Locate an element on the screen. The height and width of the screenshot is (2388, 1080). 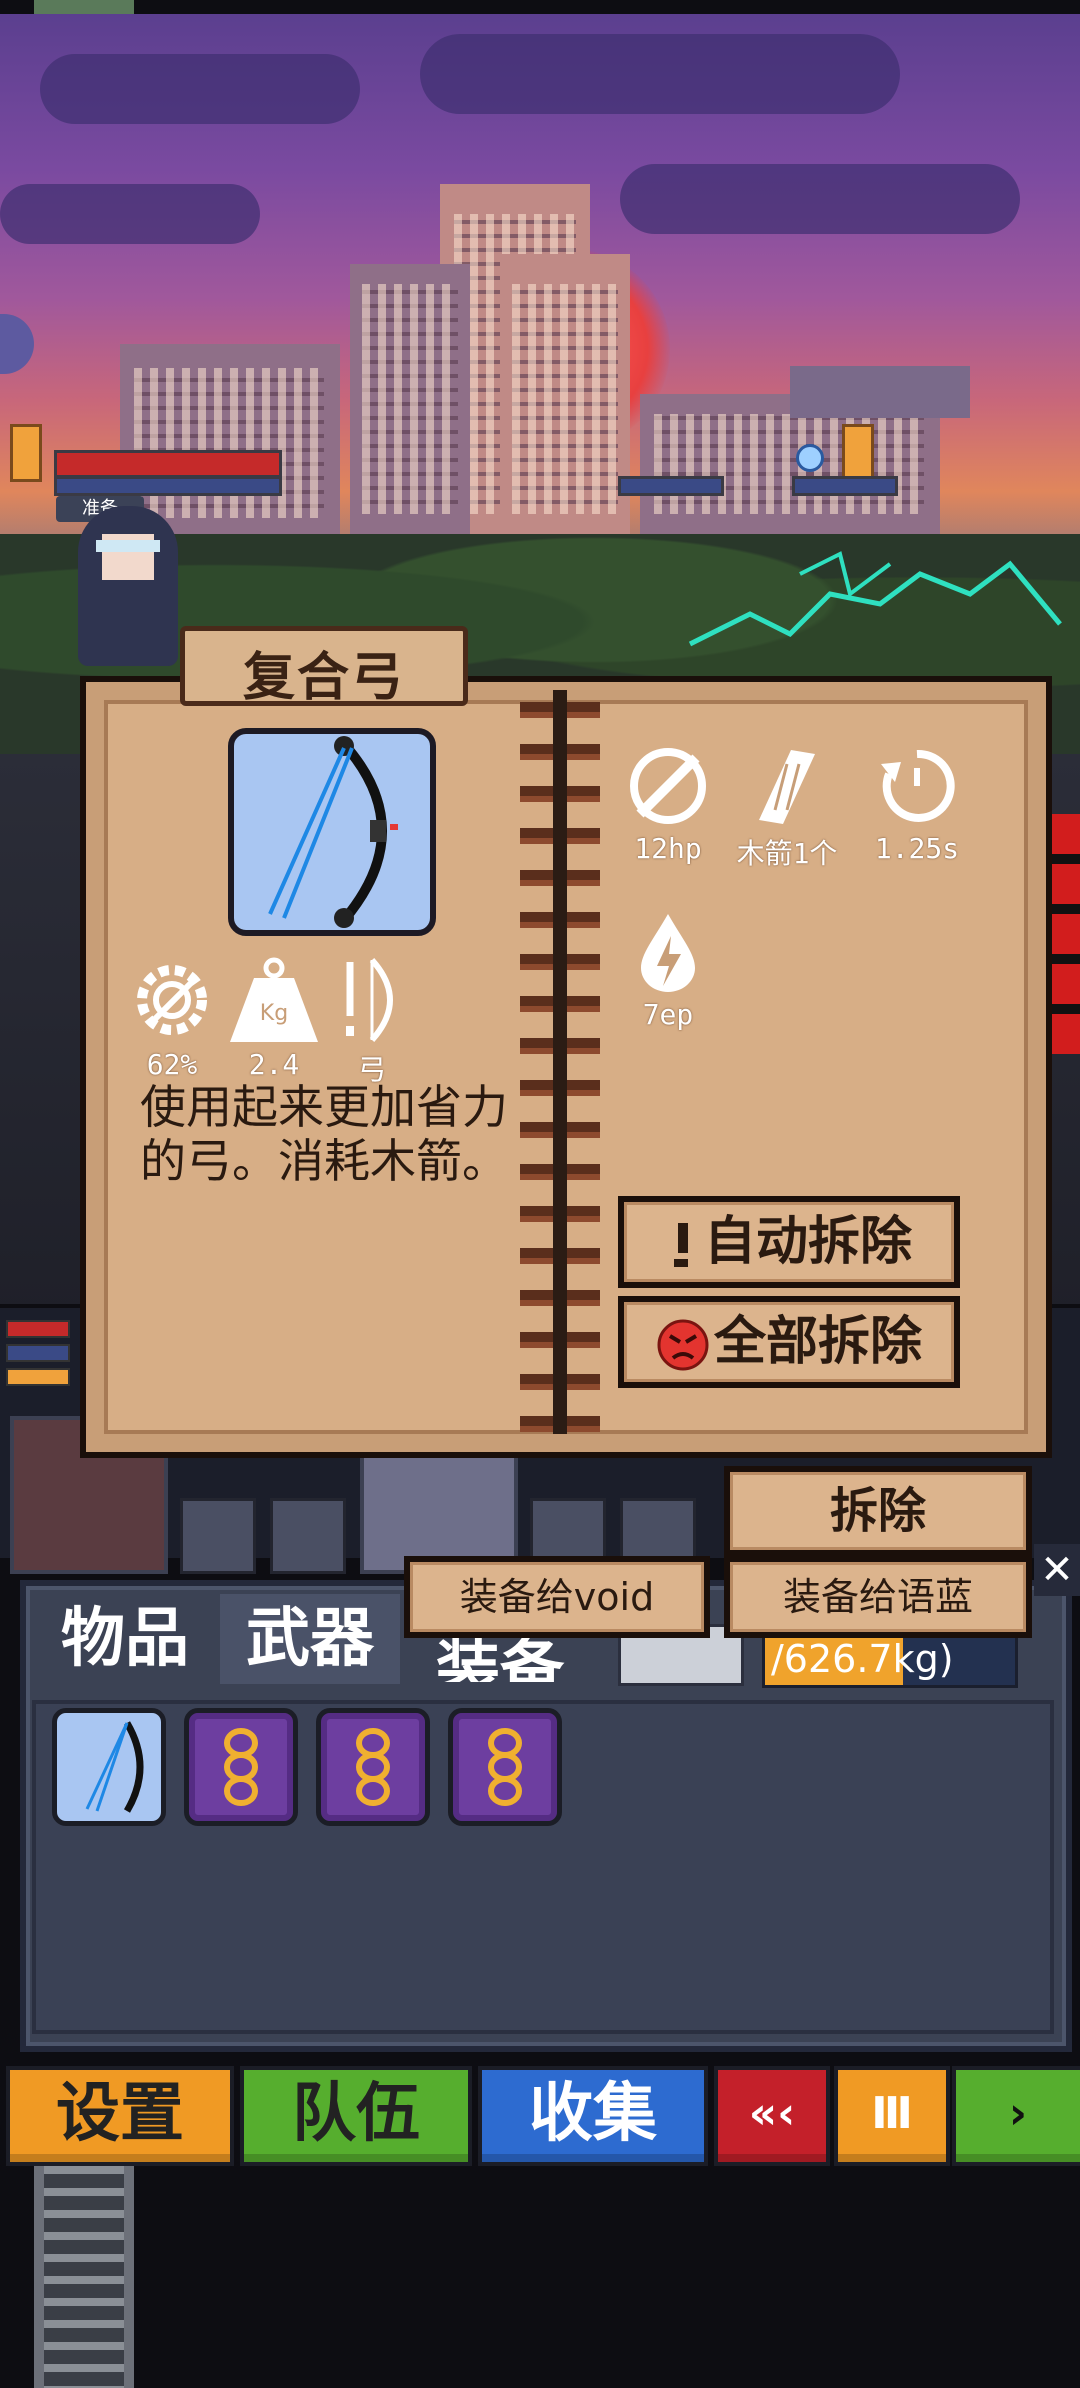
item-preview is located at coordinates (332, 832).